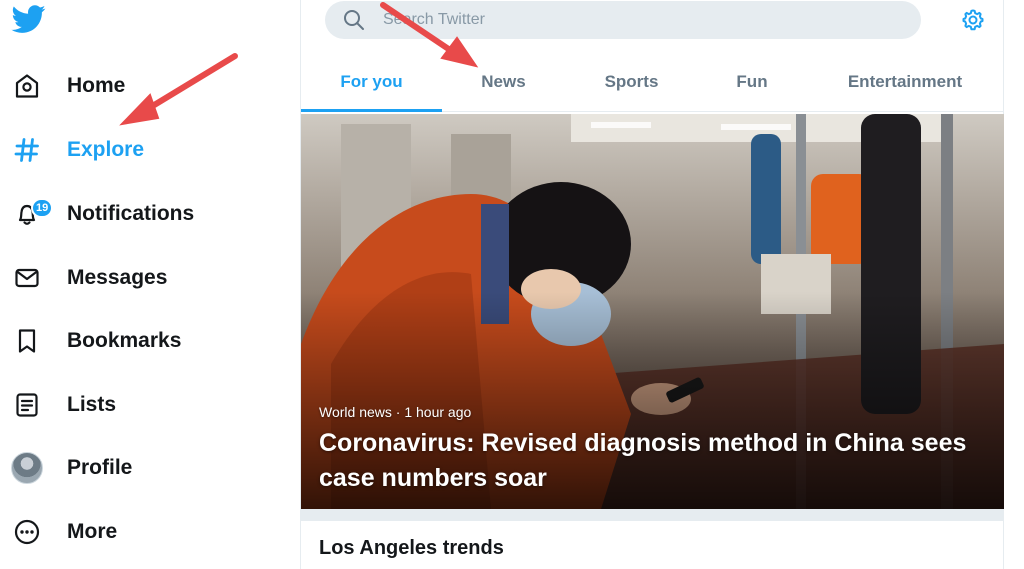 Image resolution: width=1024 pixels, height=569 pixels. What do you see at coordinates (27, 150) in the screenshot?
I see `hashtag-icon` at bounding box center [27, 150].